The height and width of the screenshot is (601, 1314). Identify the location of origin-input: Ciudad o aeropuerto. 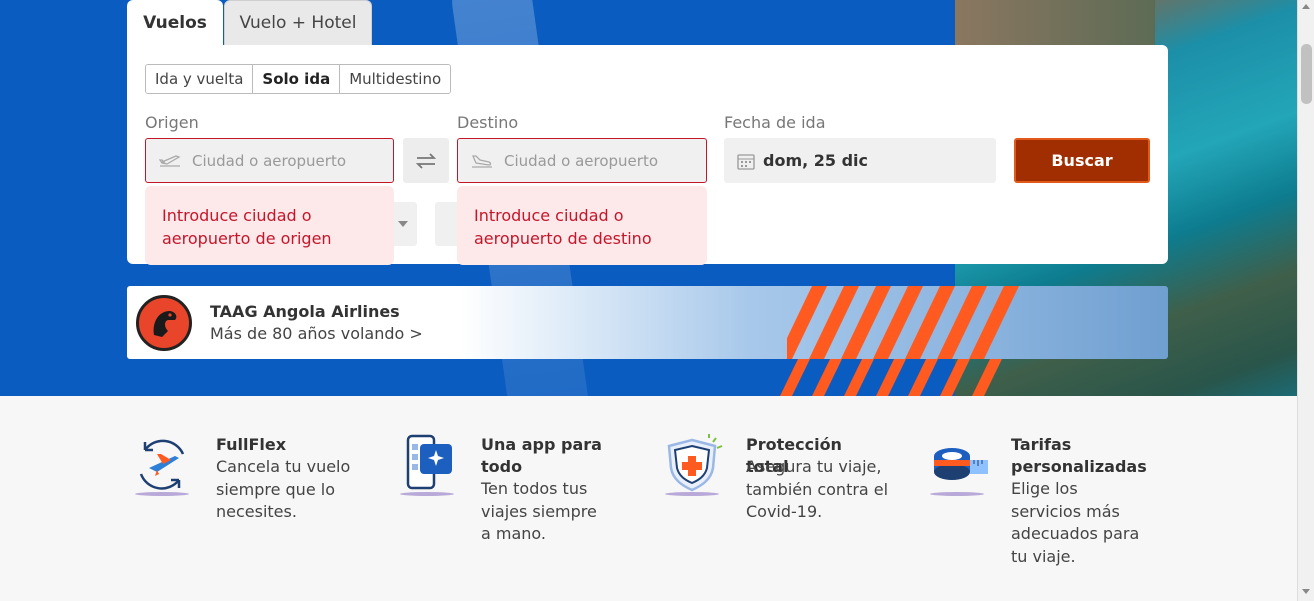
(269, 160).